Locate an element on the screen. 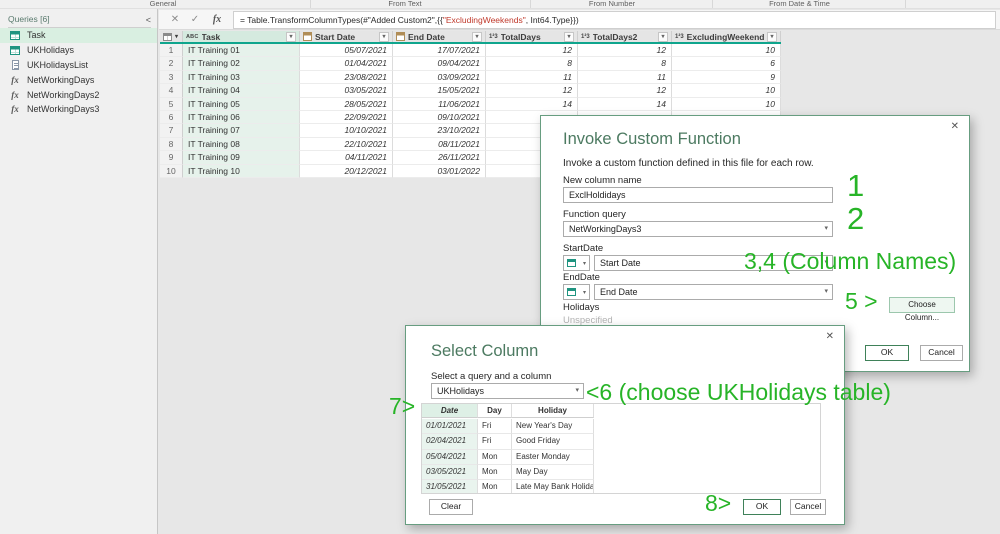 The image size is (1000, 534). select-all-columns-cell: ▾ is located at coordinates (171, 36).